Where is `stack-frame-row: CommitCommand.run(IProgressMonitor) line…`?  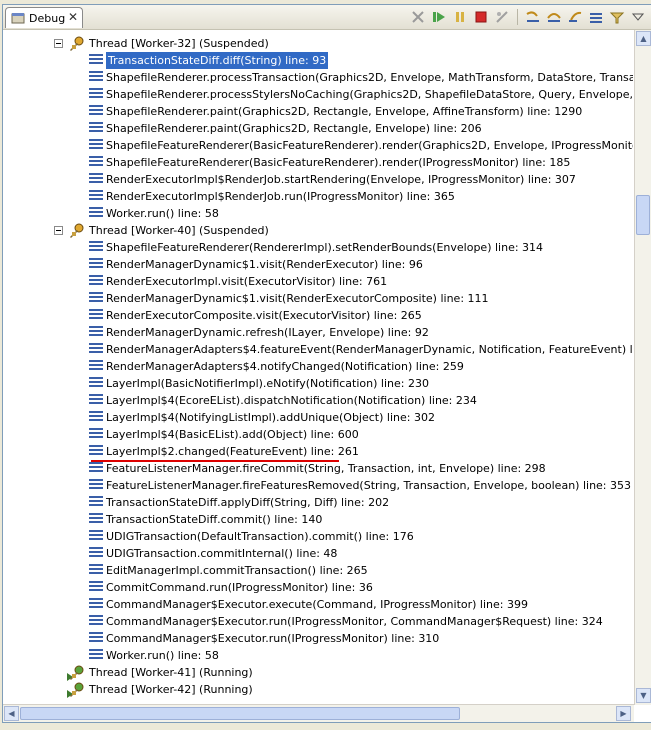 stack-frame-row: CommitCommand.run(IProgressMonitor) line… is located at coordinates (318, 587).